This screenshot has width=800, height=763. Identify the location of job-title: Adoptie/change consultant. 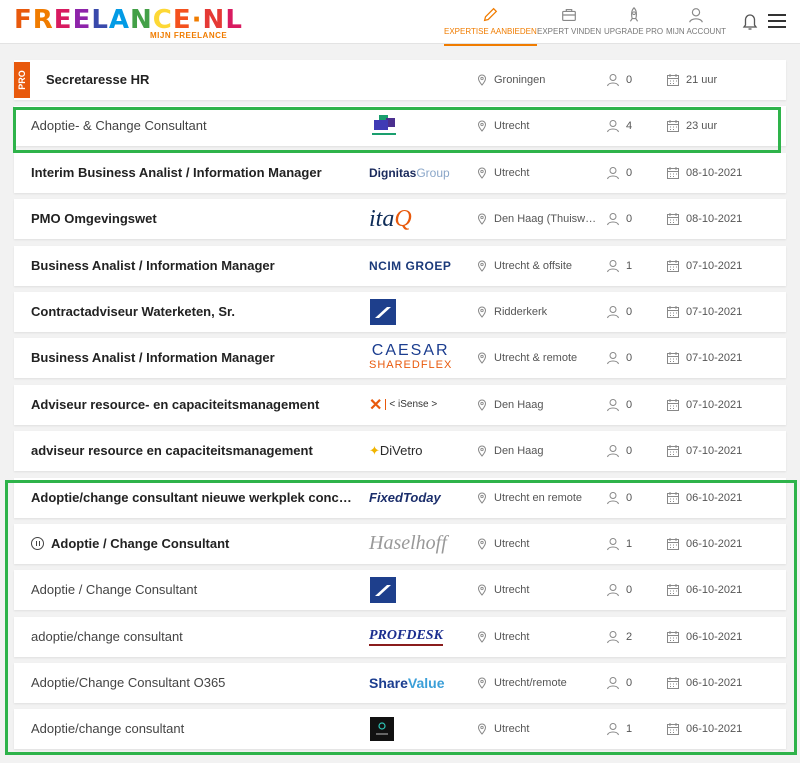
(193, 729).